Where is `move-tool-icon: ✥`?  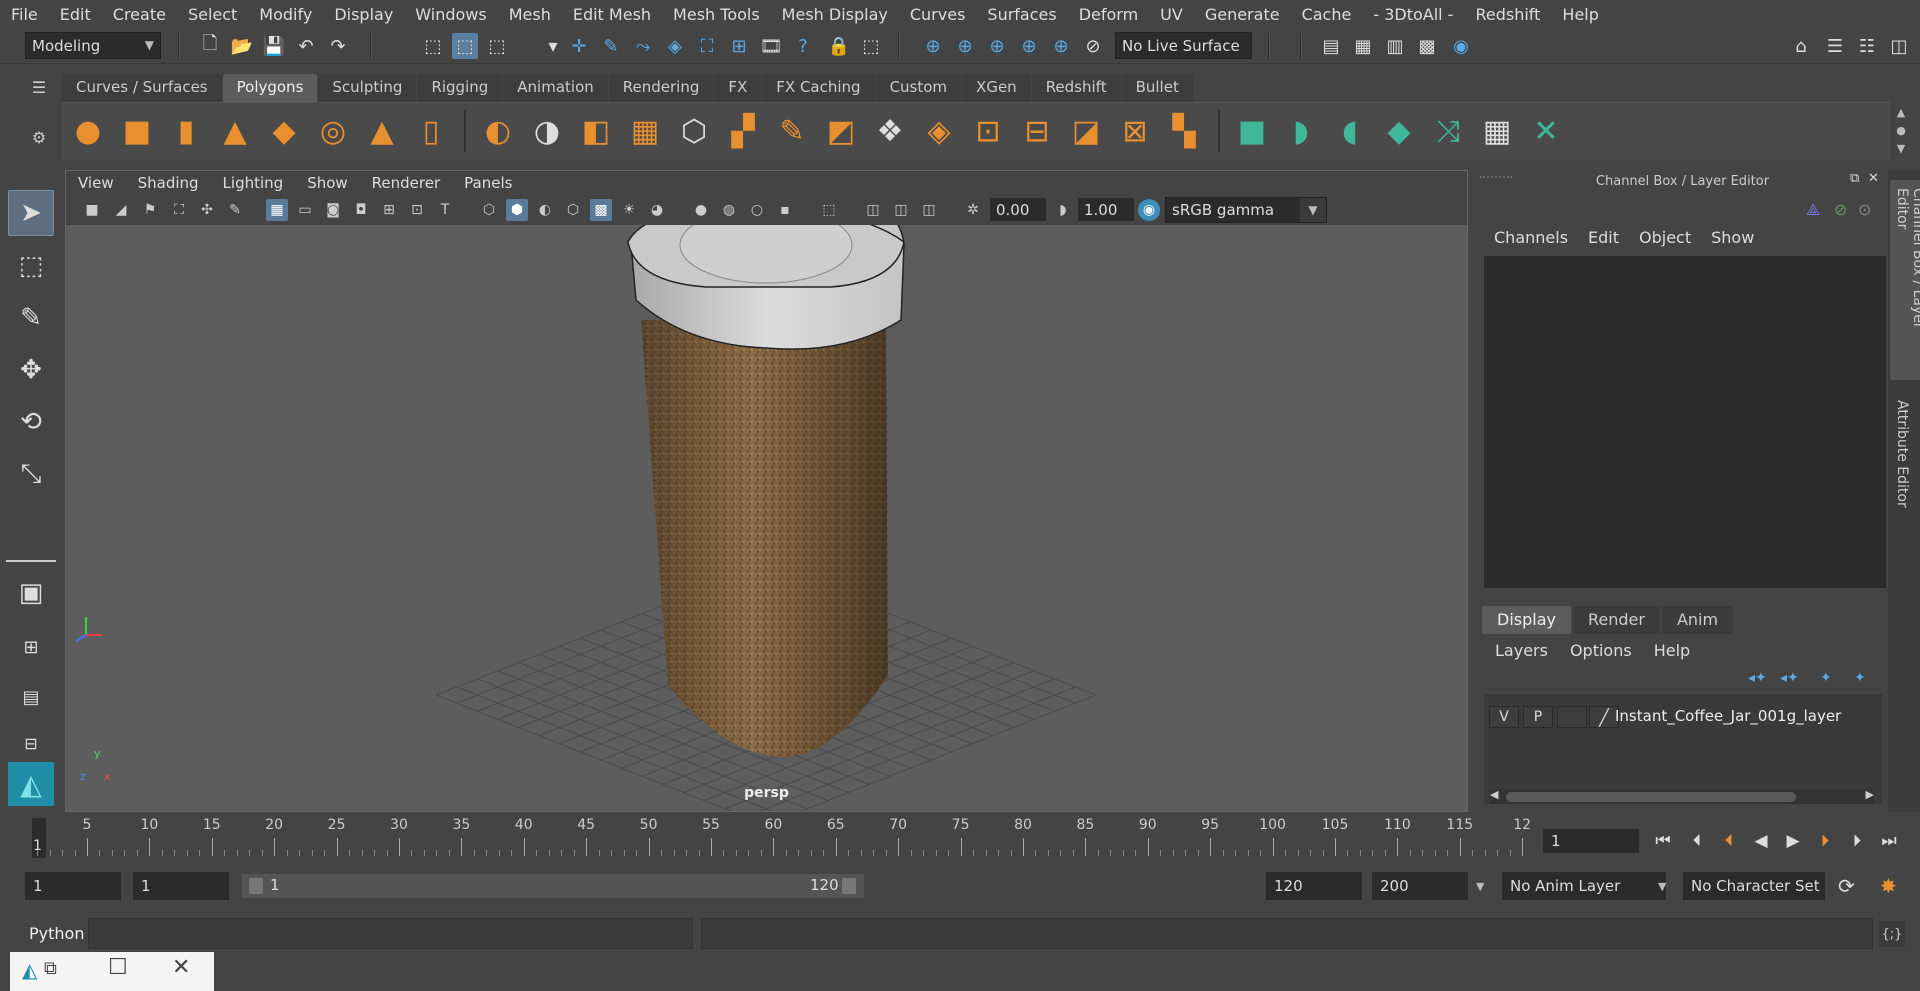 move-tool-icon: ✥ is located at coordinates (31, 370).